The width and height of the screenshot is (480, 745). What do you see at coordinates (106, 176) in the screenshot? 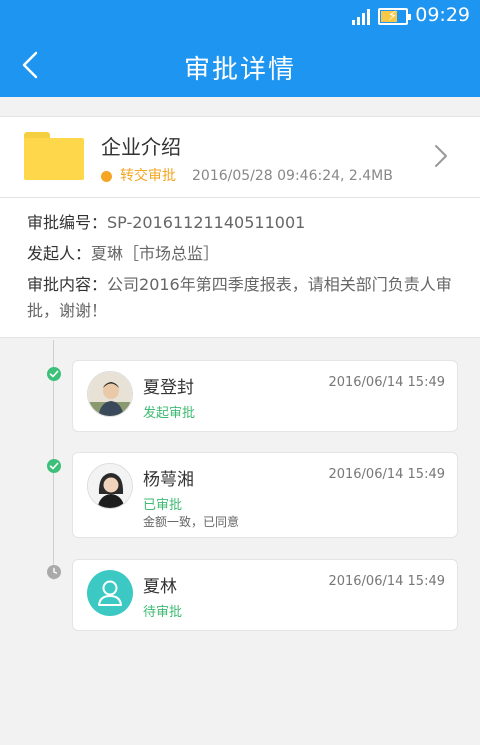
I see `status-dot-icon` at bounding box center [106, 176].